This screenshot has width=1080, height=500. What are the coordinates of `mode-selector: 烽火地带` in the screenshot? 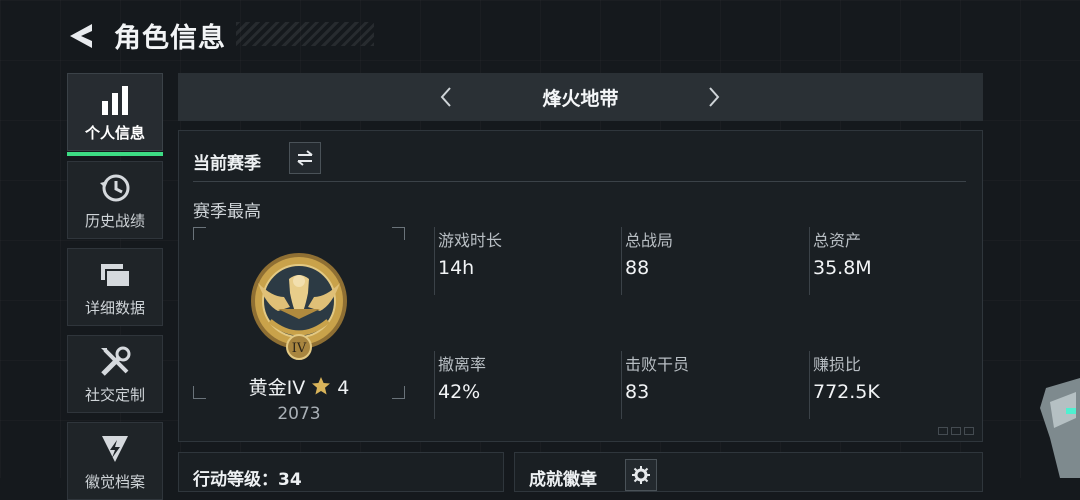 It's located at (580, 97).